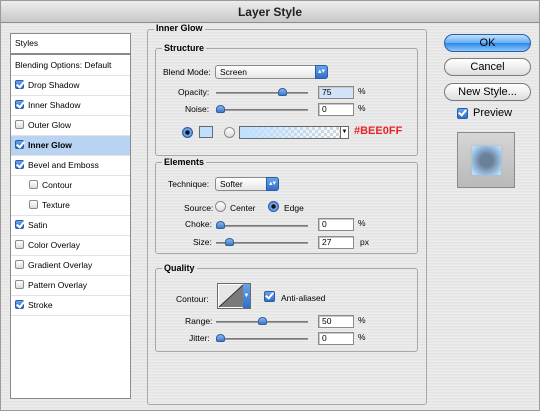 This screenshot has height=411, width=540. I want to click on opacity-field: 75, so click(336, 92).